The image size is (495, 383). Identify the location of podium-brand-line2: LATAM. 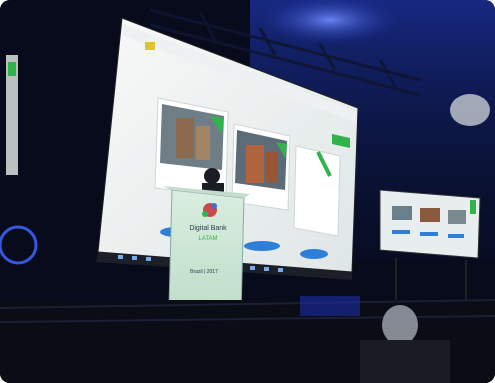
(207, 239).